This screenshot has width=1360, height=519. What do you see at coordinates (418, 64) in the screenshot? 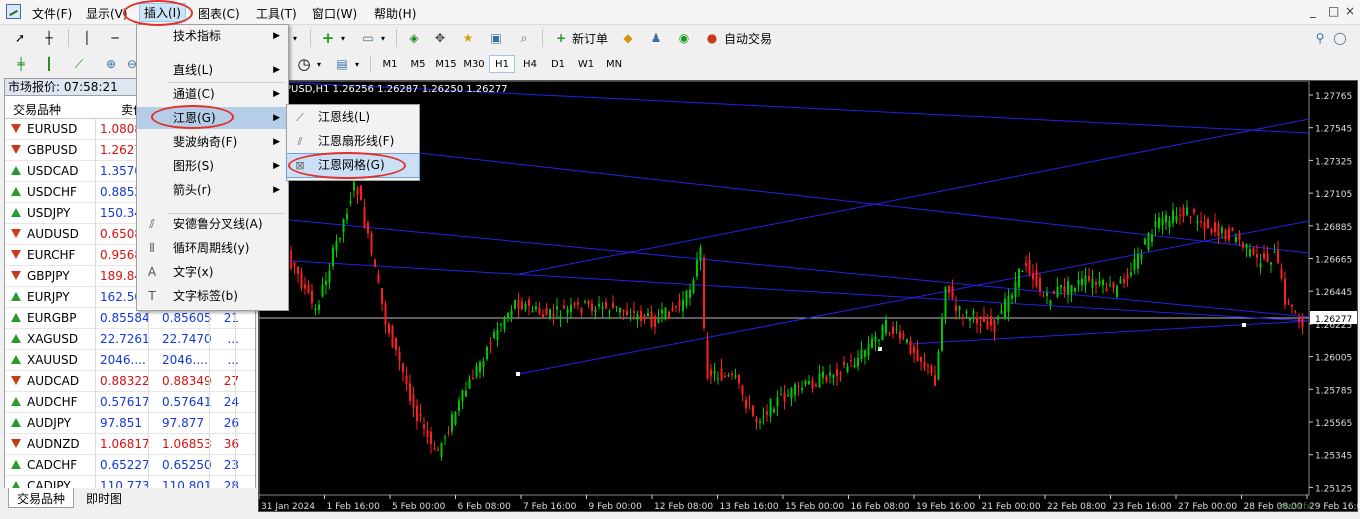
I see `timeframe-m5: M5` at bounding box center [418, 64].